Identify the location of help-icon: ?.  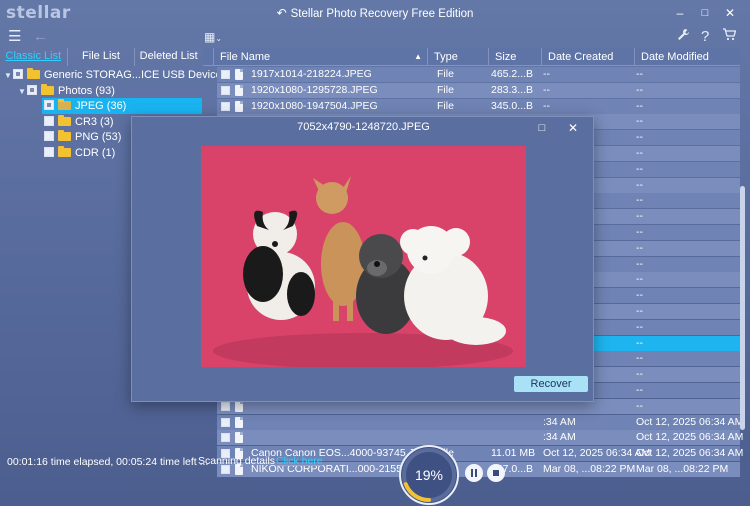
(705, 37).